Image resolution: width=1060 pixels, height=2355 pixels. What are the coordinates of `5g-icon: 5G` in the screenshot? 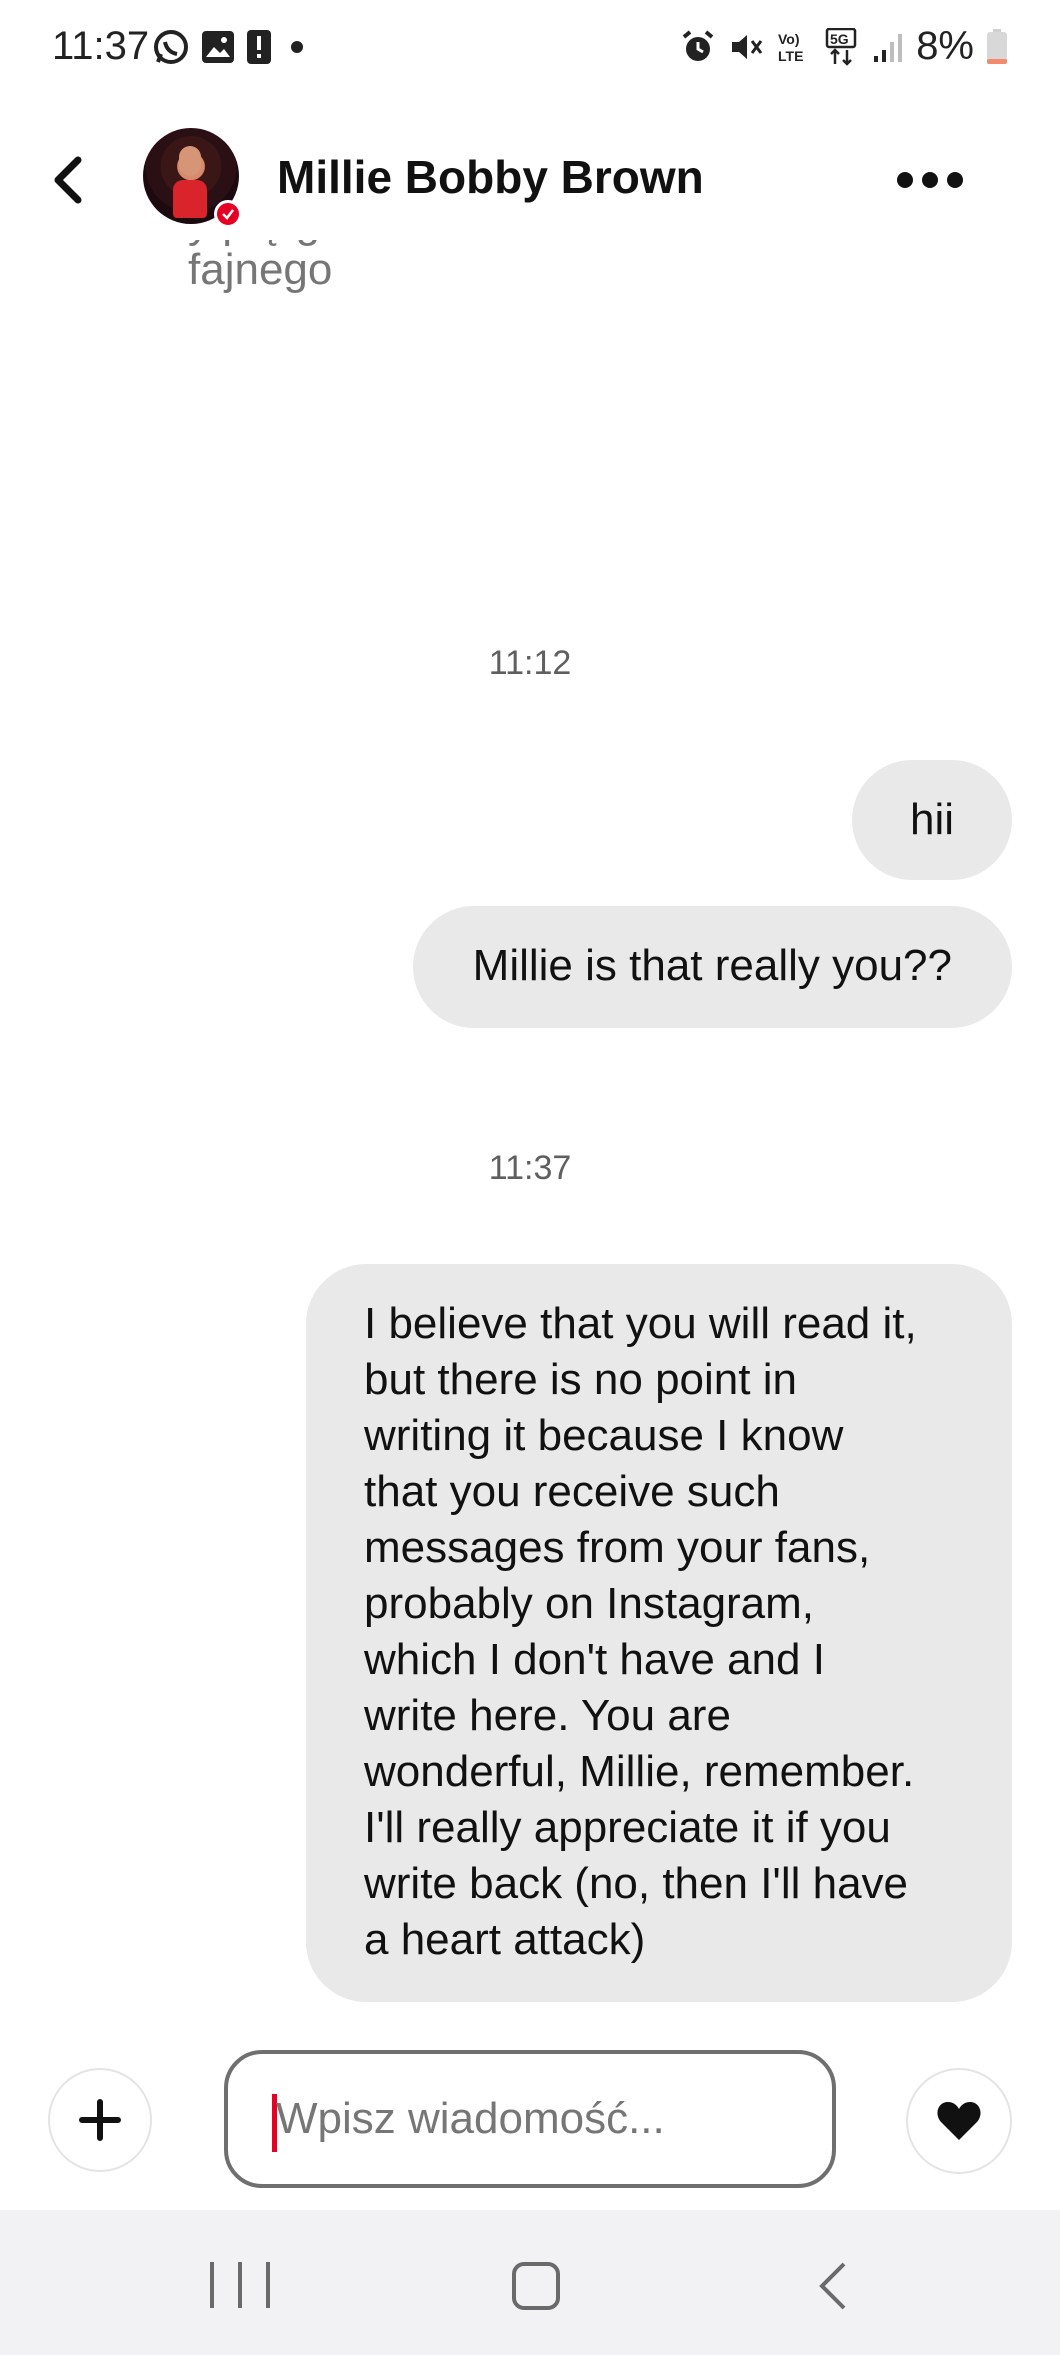 It's located at (842, 46).